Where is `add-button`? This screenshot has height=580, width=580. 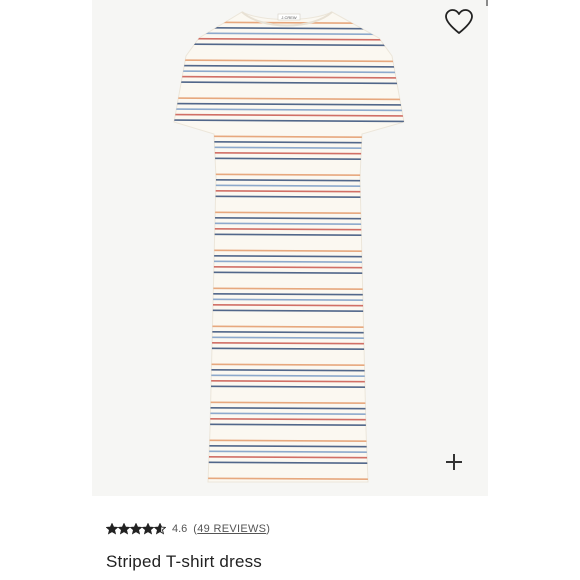
add-button is located at coordinates (459, 467).